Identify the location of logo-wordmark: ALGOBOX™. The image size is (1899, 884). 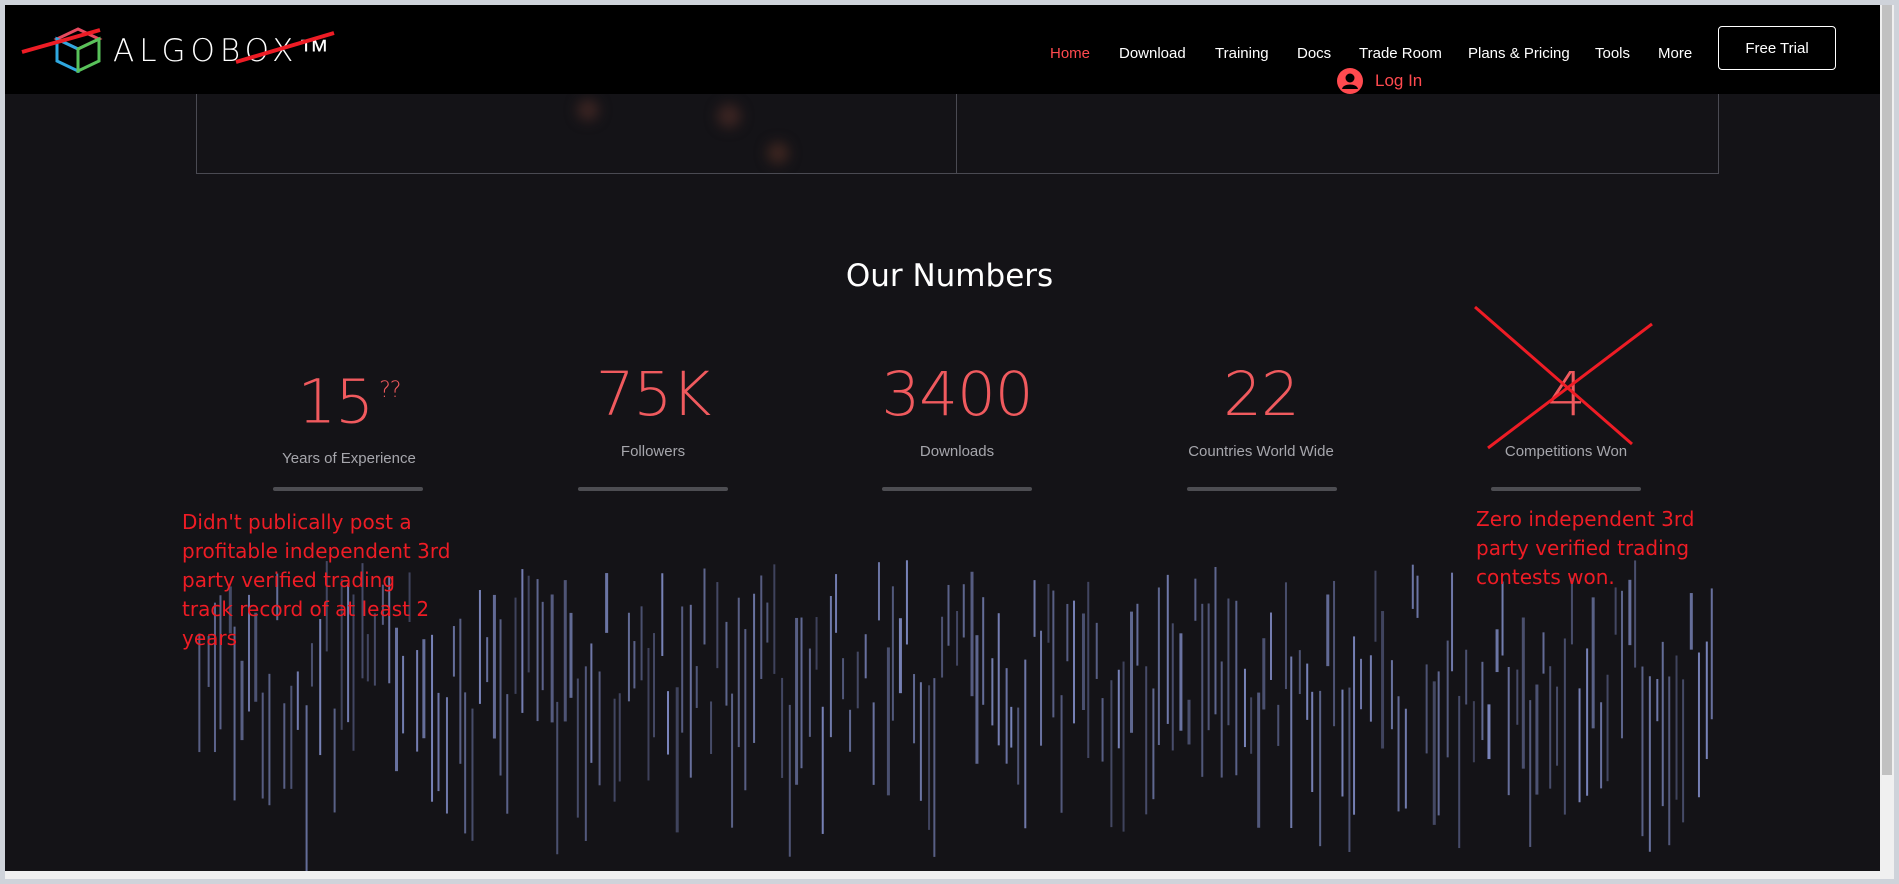
(223, 51).